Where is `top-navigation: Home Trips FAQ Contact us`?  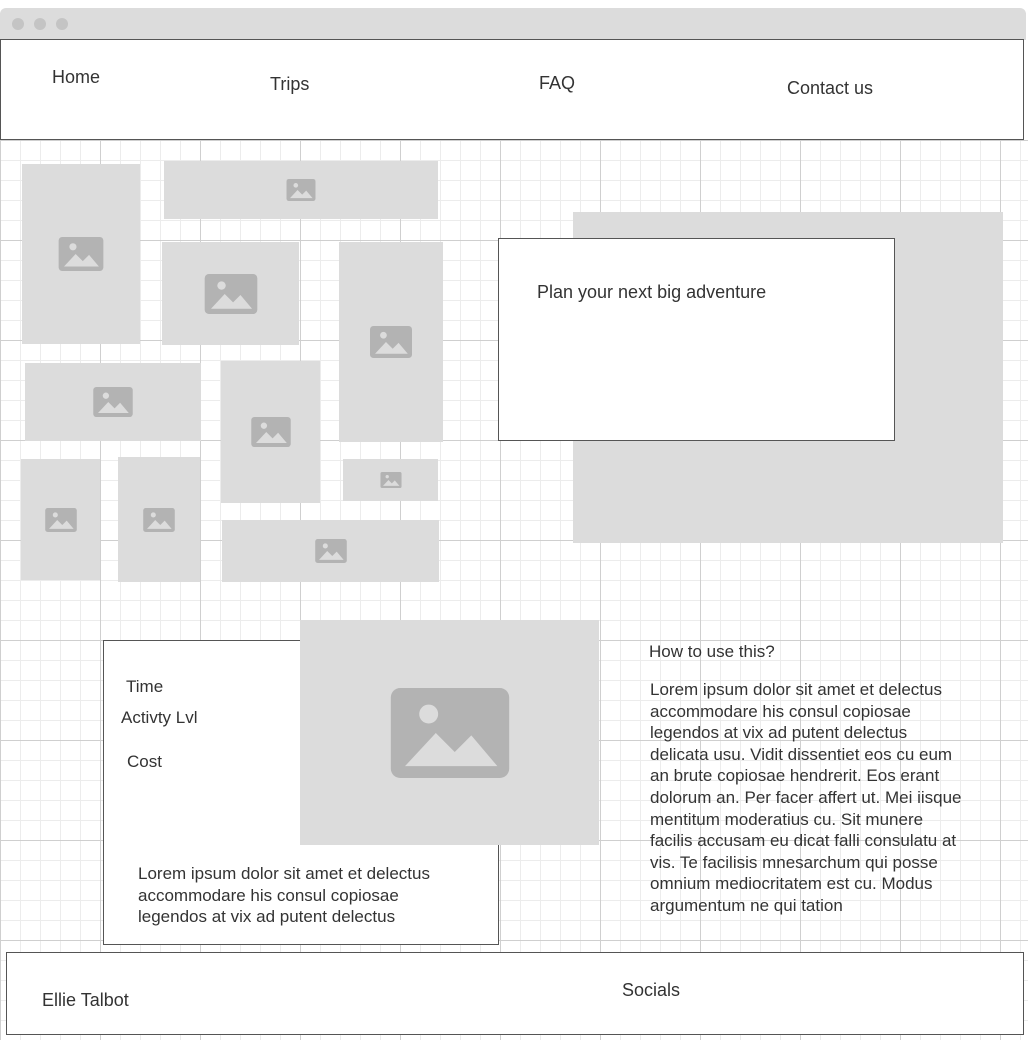 top-navigation: Home Trips FAQ Contact us is located at coordinates (512, 89).